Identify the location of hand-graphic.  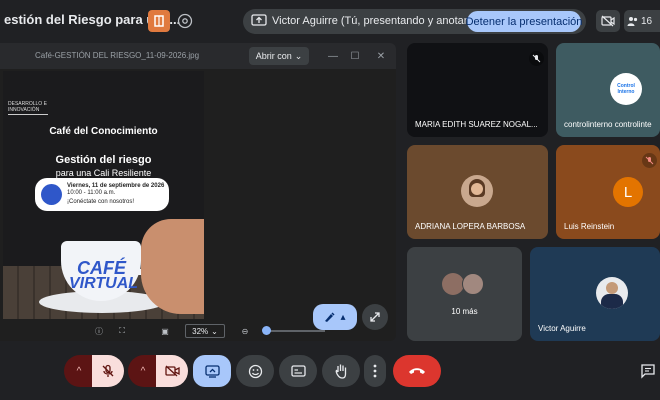
(172, 266).